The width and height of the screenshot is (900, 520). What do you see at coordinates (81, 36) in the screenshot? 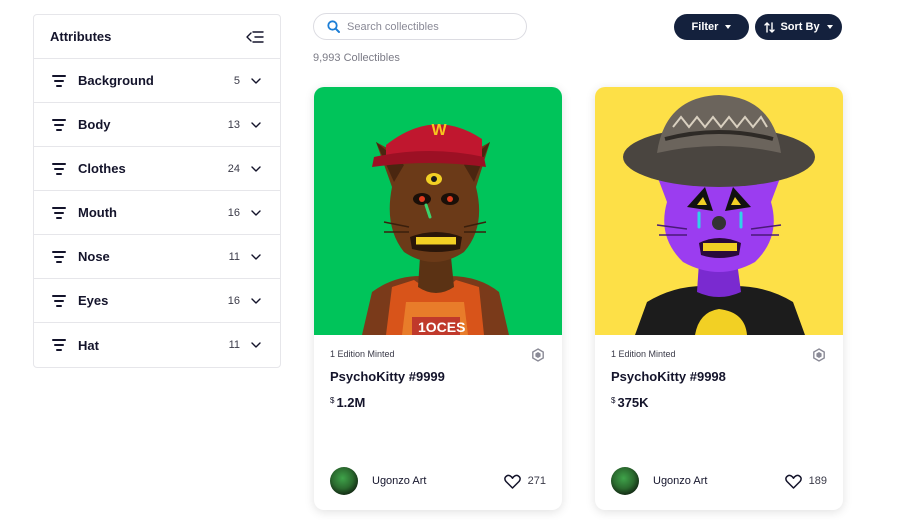
I see `sidebar-title: Attributes` at bounding box center [81, 36].